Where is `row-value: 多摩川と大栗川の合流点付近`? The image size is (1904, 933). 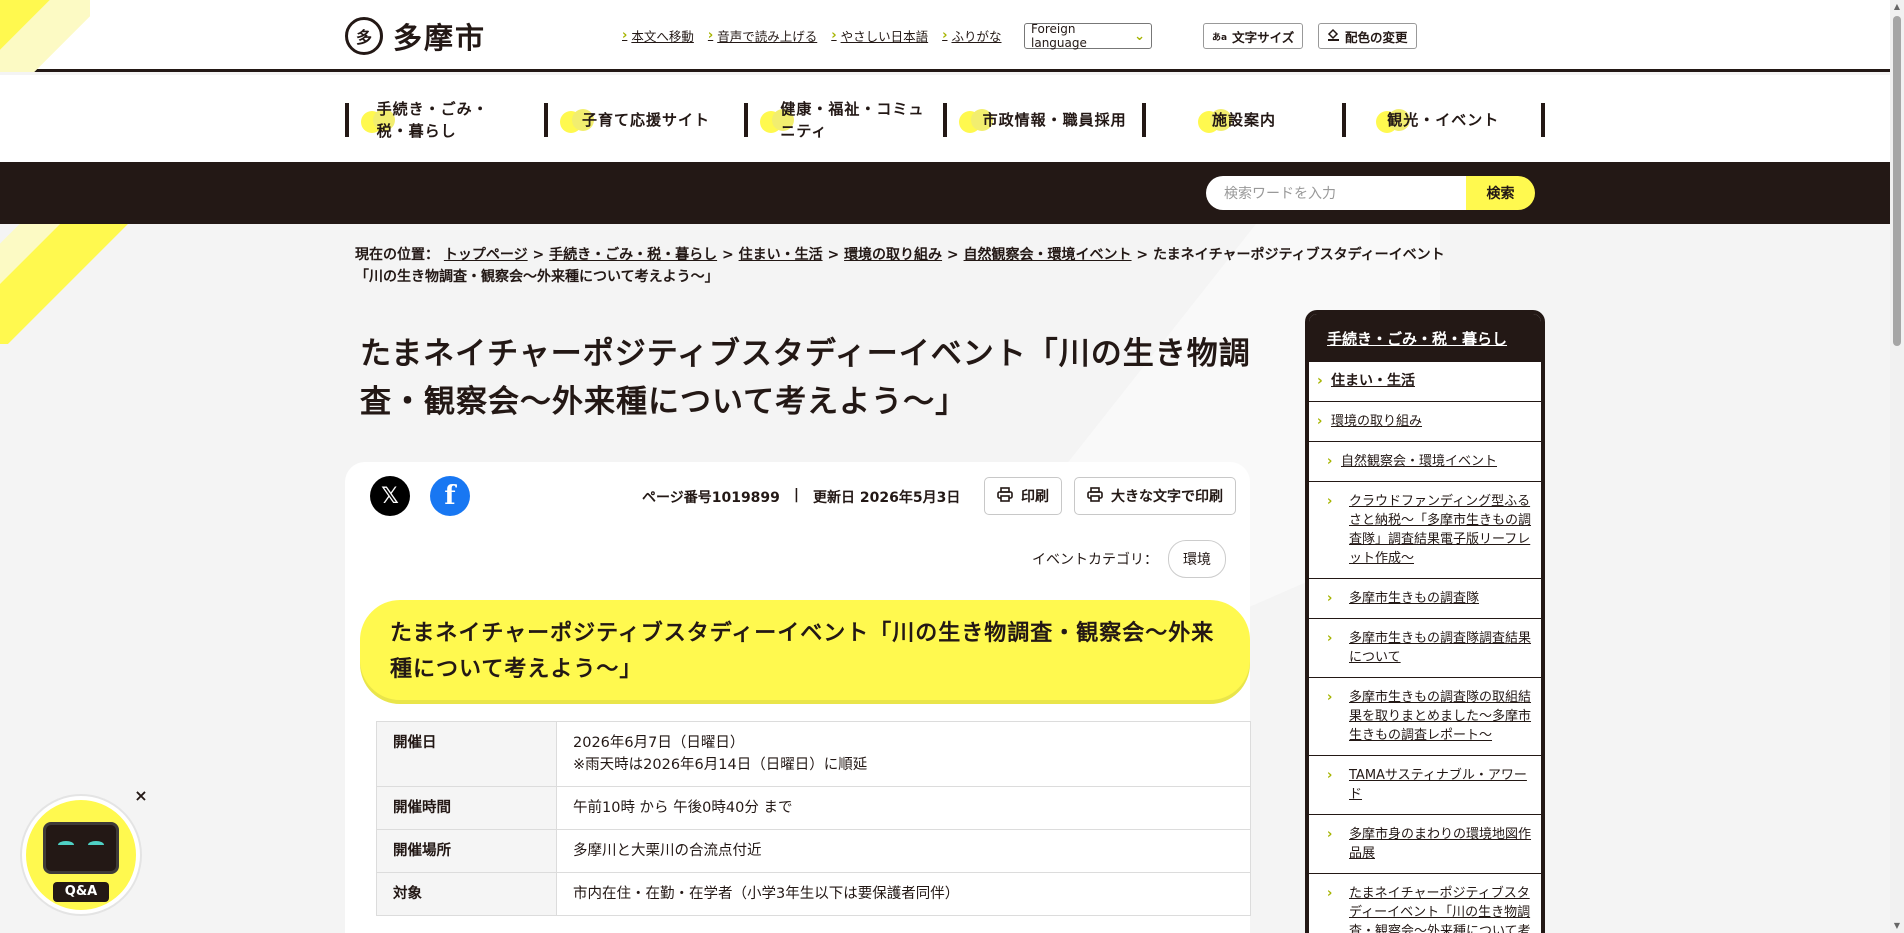 row-value: 多摩川と大栗川の合流点付近 is located at coordinates (903, 851).